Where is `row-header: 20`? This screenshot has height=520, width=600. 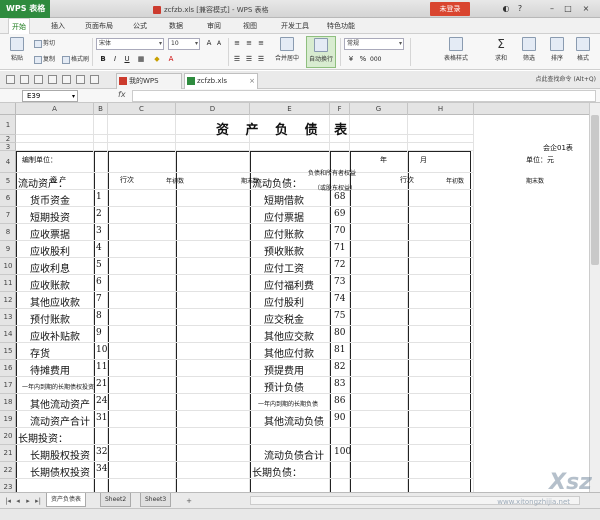
row-header: 20 is located at coordinates (8, 436).